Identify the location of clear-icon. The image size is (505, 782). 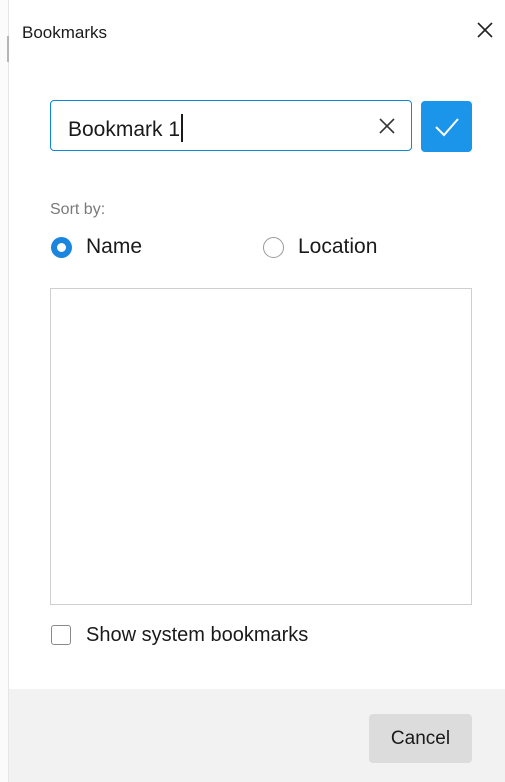
(387, 126).